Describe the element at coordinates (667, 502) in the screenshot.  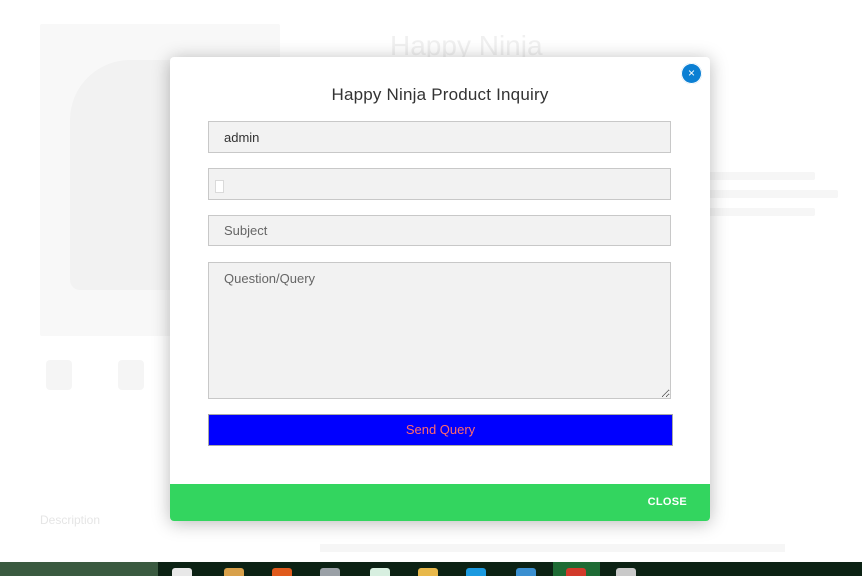
I see `close-button: CLOSE` at that location.